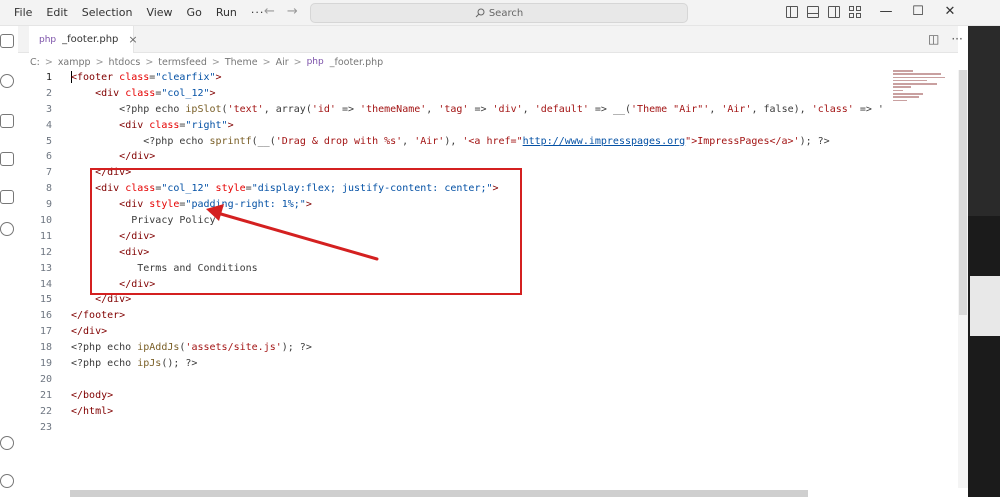  I want to click on search-icon, so click(480, 13).